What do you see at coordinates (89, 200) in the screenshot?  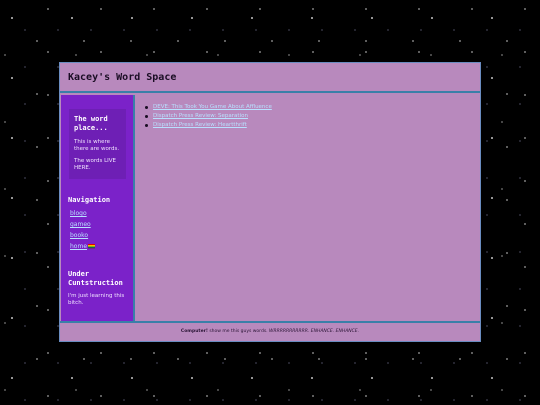 I see `navigation-heading: Navigation` at bounding box center [89, 200].